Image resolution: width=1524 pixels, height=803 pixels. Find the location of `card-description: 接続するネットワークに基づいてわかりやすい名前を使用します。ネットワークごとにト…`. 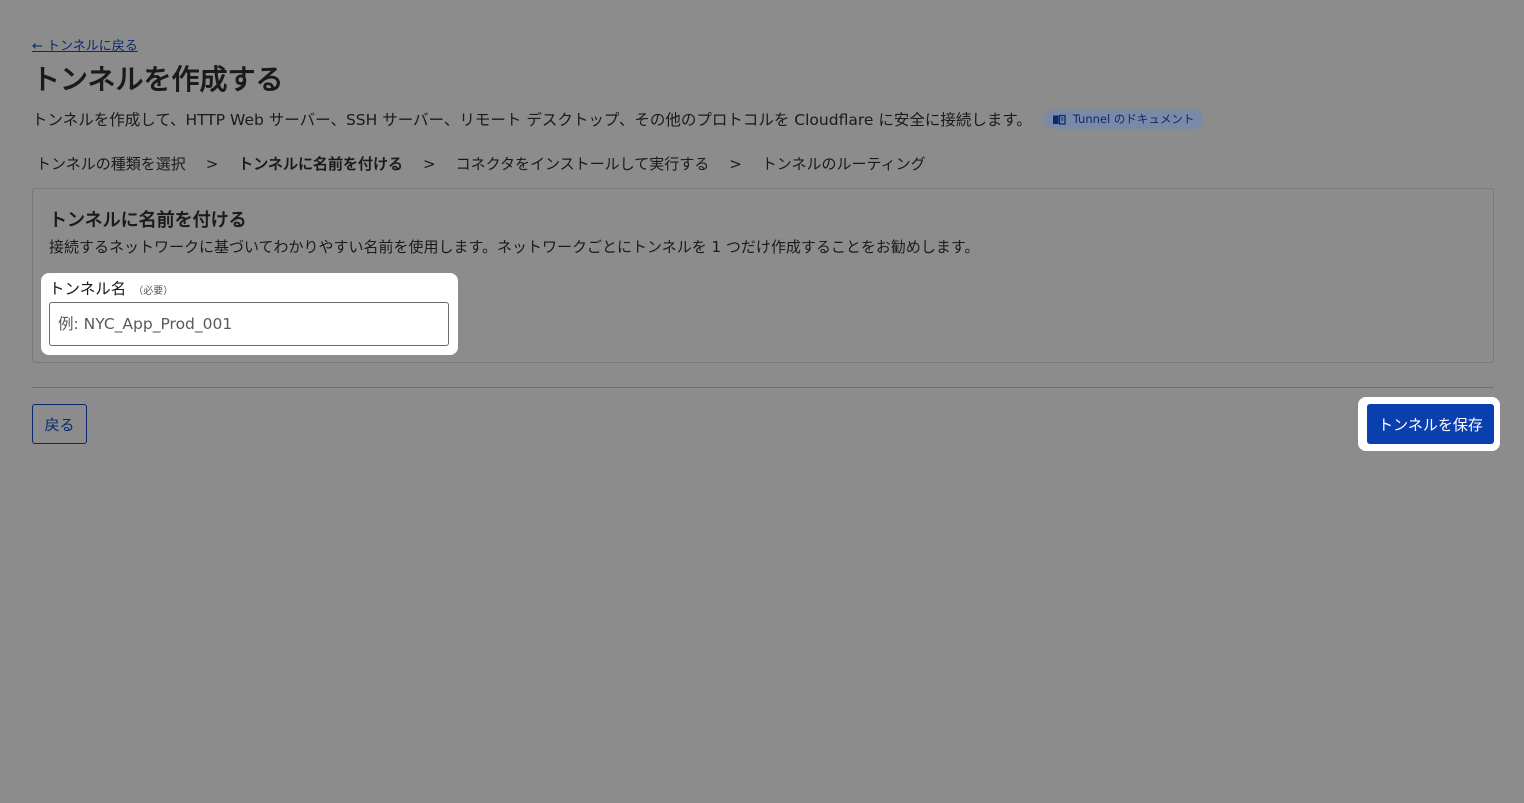

card-description: 接続するネットワークに基づいてわかりやすい名前を使用します。ネットワークごとにト… is located at coordinates (514, 247).